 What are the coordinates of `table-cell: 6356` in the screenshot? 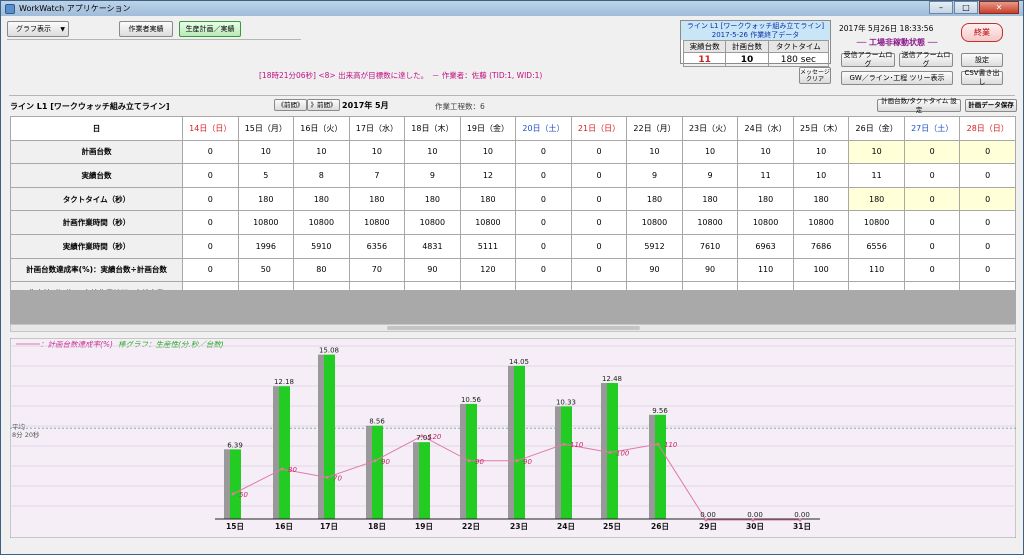 It's located at (377, 246).